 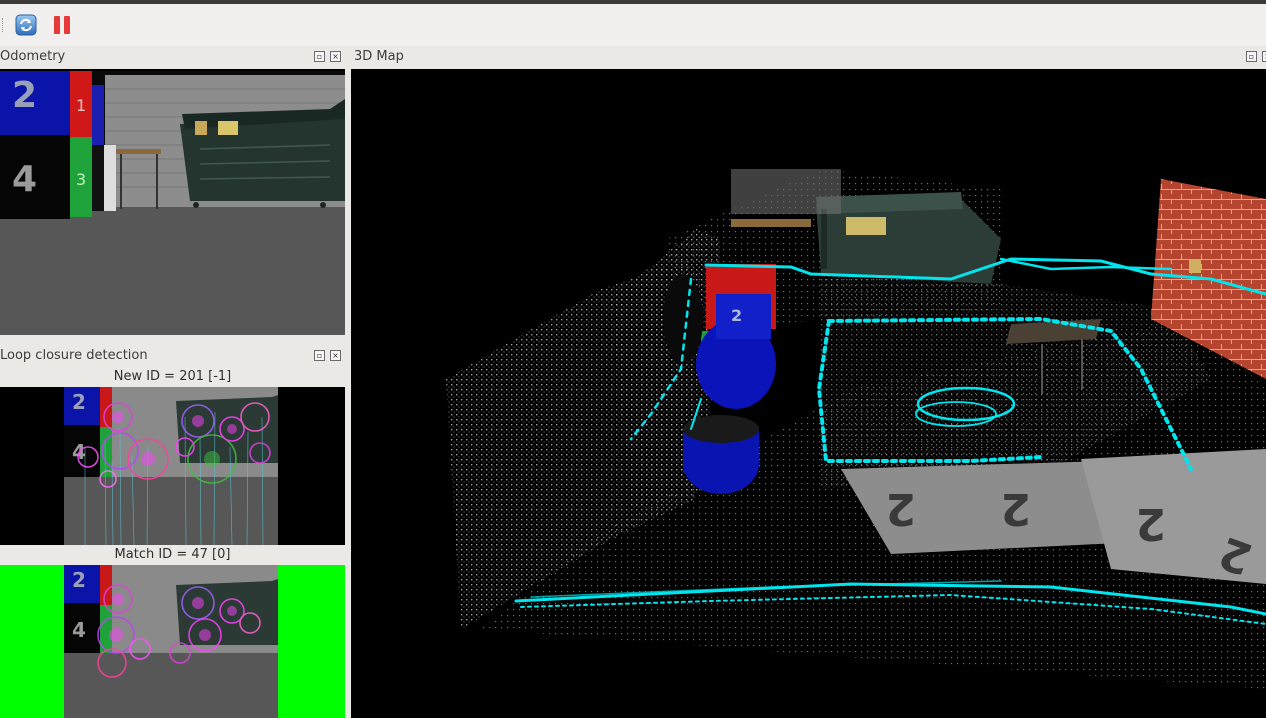 What do you see at coordinates (81, 179) in the screenshot?
I see `box-label-3: 3` at bounding box center [81, 179].